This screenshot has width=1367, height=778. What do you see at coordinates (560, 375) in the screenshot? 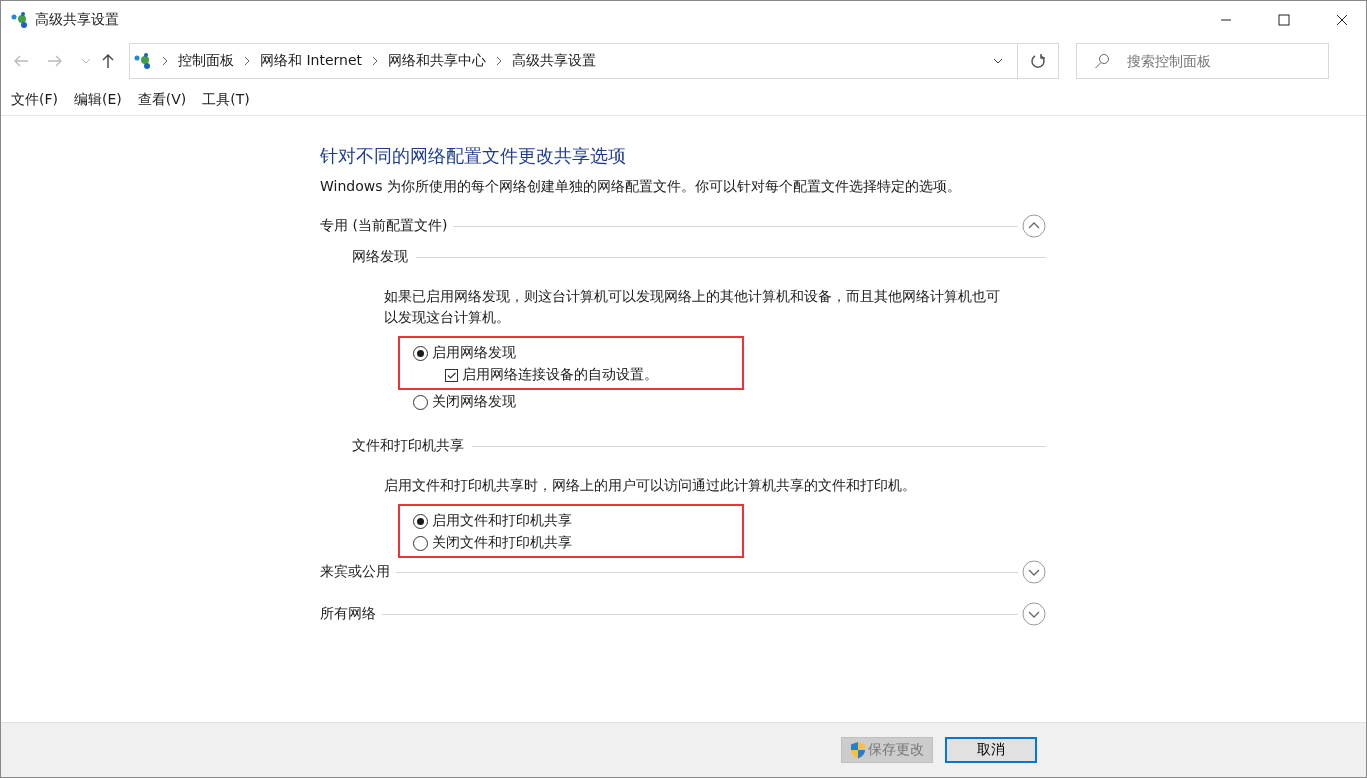
I see `option-label: 启用网络连接设备的自动设置。` at bounding box center [560, 375].